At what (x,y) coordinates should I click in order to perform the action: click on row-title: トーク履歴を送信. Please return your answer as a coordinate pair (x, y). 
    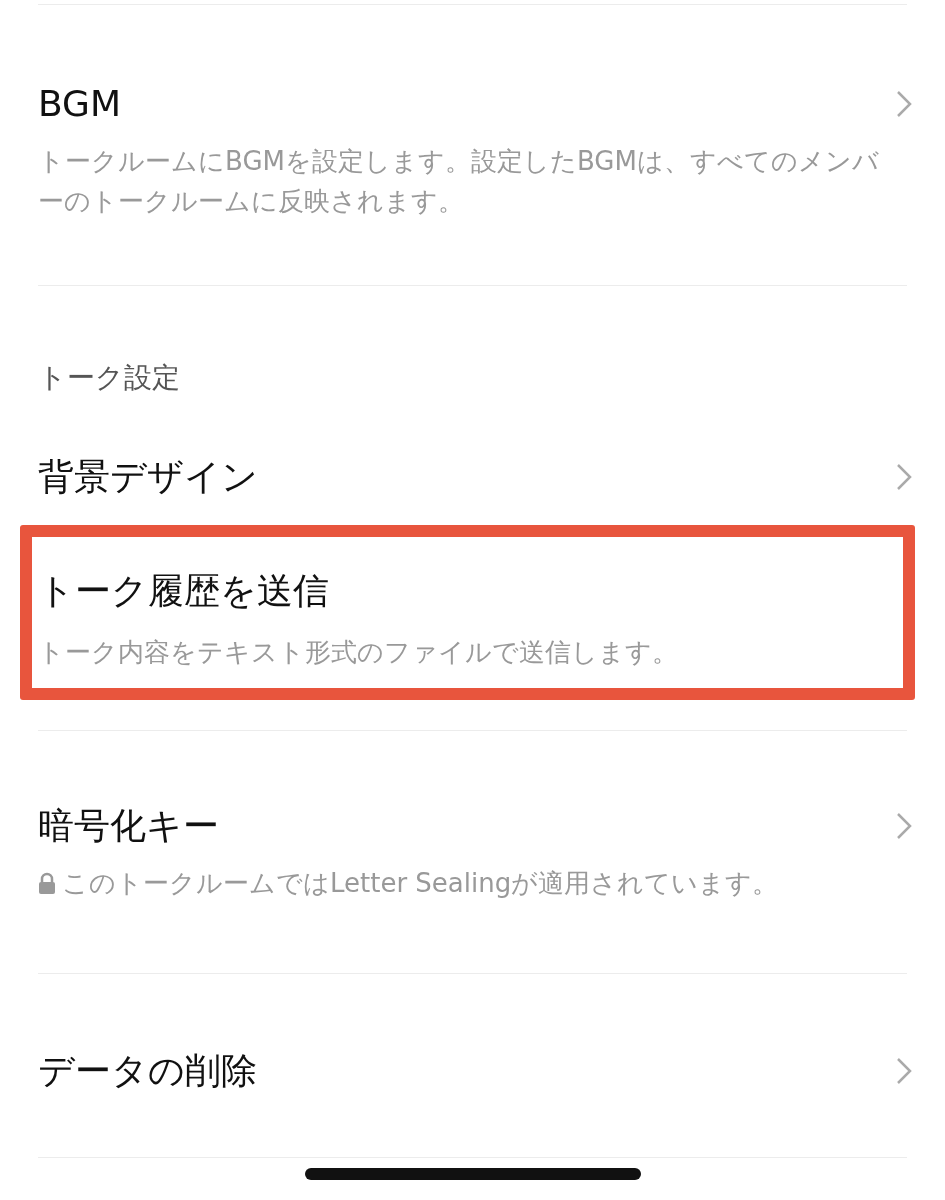
    Looking at the image, I should click on (184, 591).